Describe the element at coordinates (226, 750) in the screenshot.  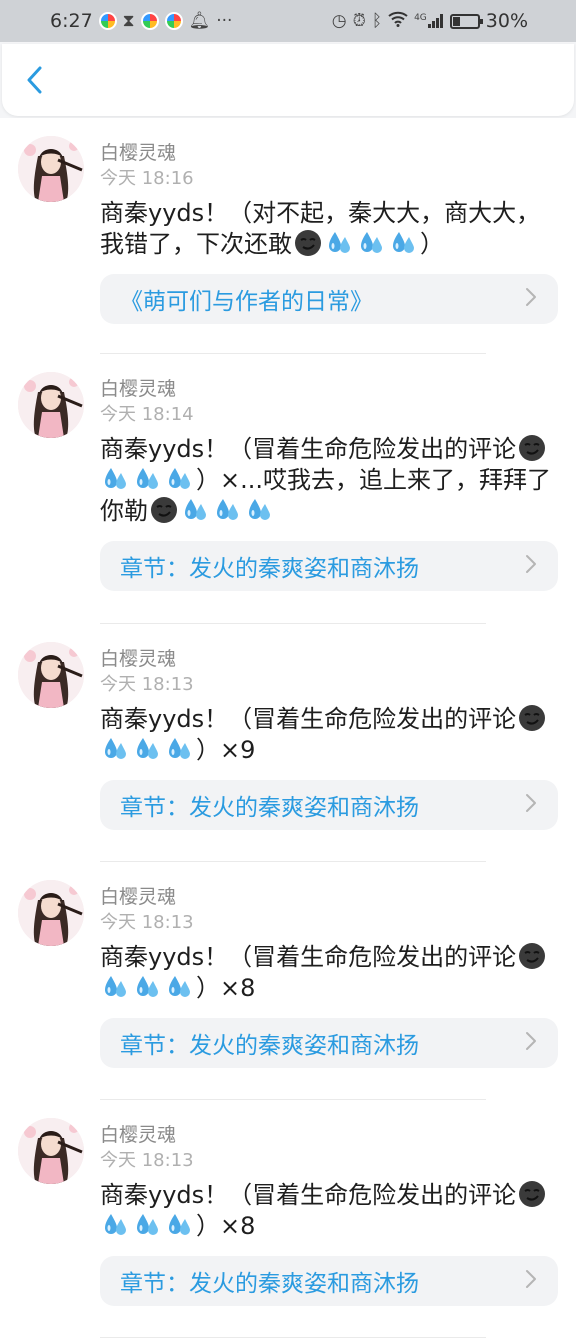
I see `comment-text: ）×9` at that location.